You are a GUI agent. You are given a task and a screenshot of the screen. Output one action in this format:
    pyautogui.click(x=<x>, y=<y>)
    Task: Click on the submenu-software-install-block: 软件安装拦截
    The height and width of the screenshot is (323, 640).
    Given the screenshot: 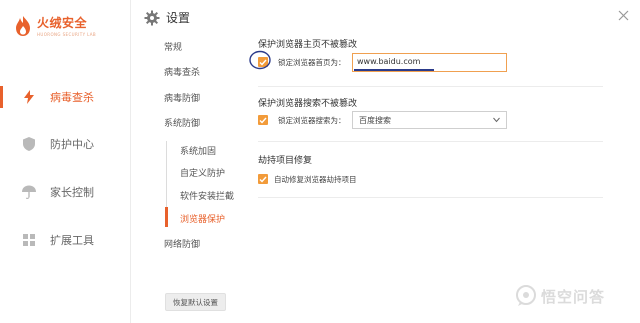 What is the action you would take?
    pyautogui.click(x=207, y=195)
    